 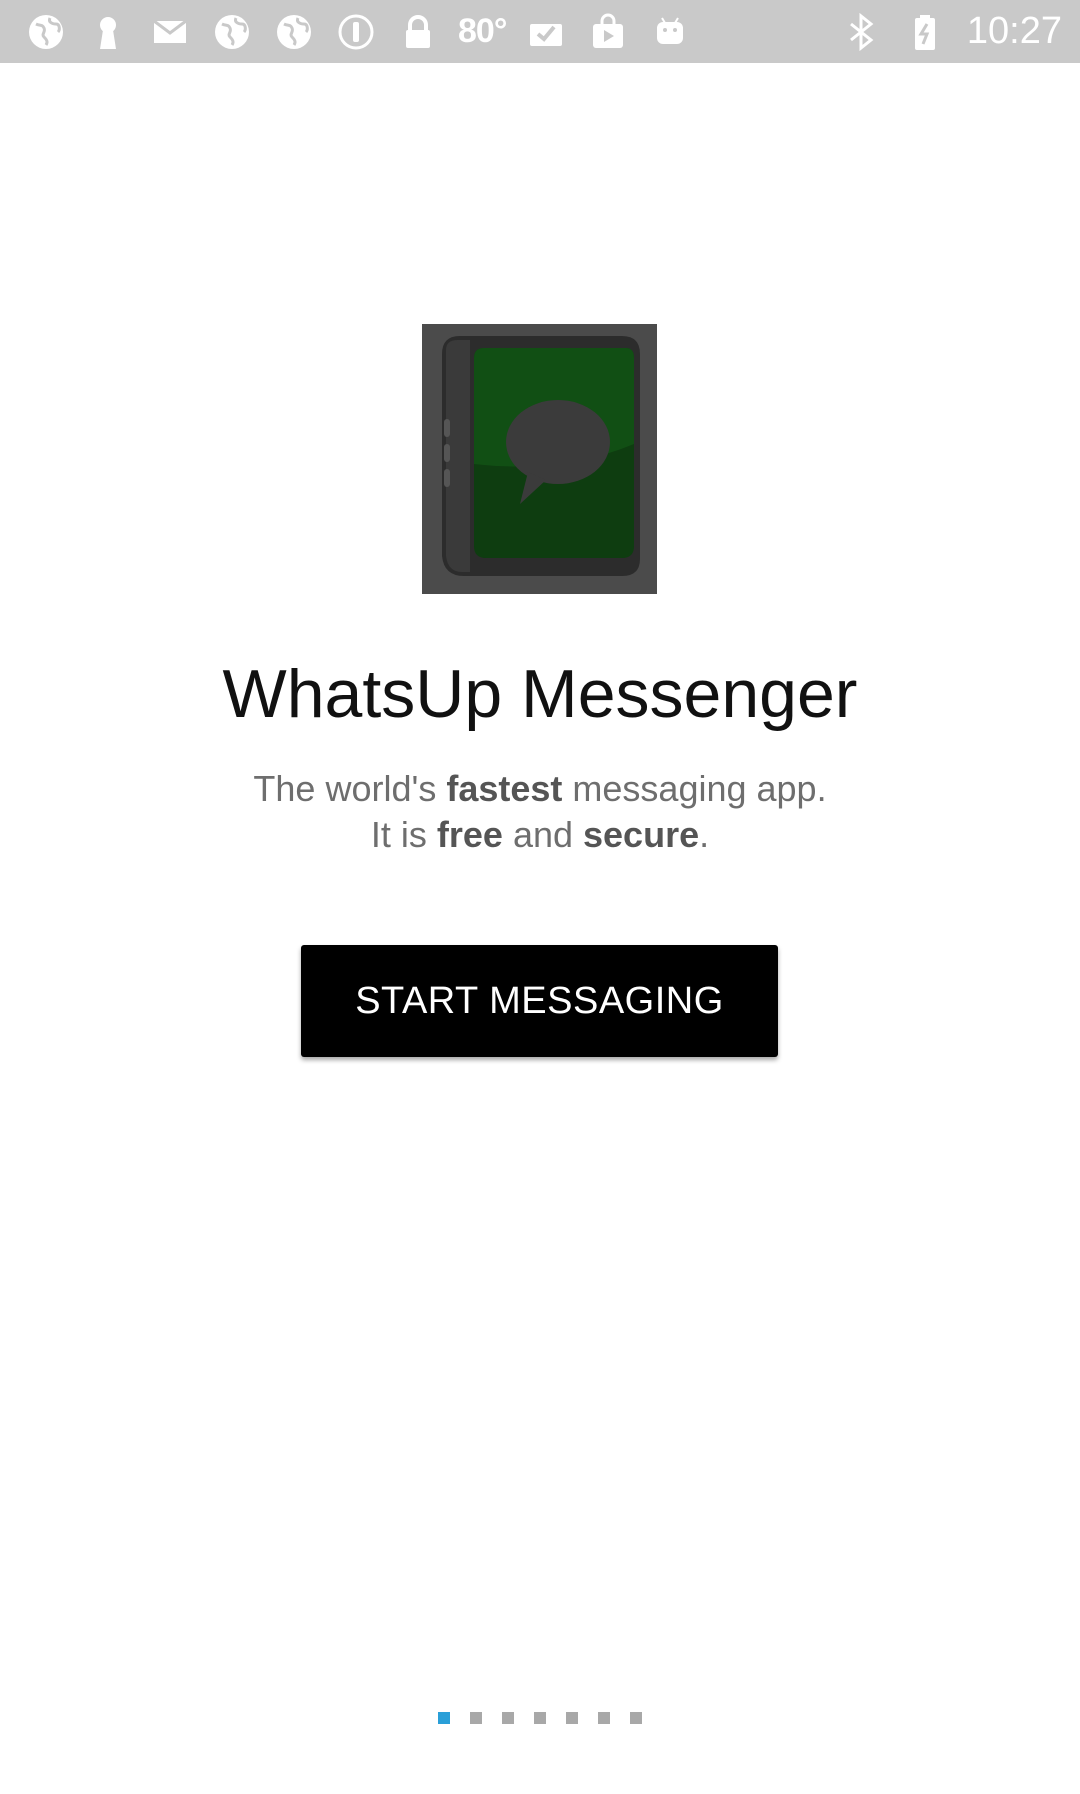 What do you see at coordinates (482, 31) in the screenshot?
I see `temperature-text: 80°` at bounding box center [482, 31].